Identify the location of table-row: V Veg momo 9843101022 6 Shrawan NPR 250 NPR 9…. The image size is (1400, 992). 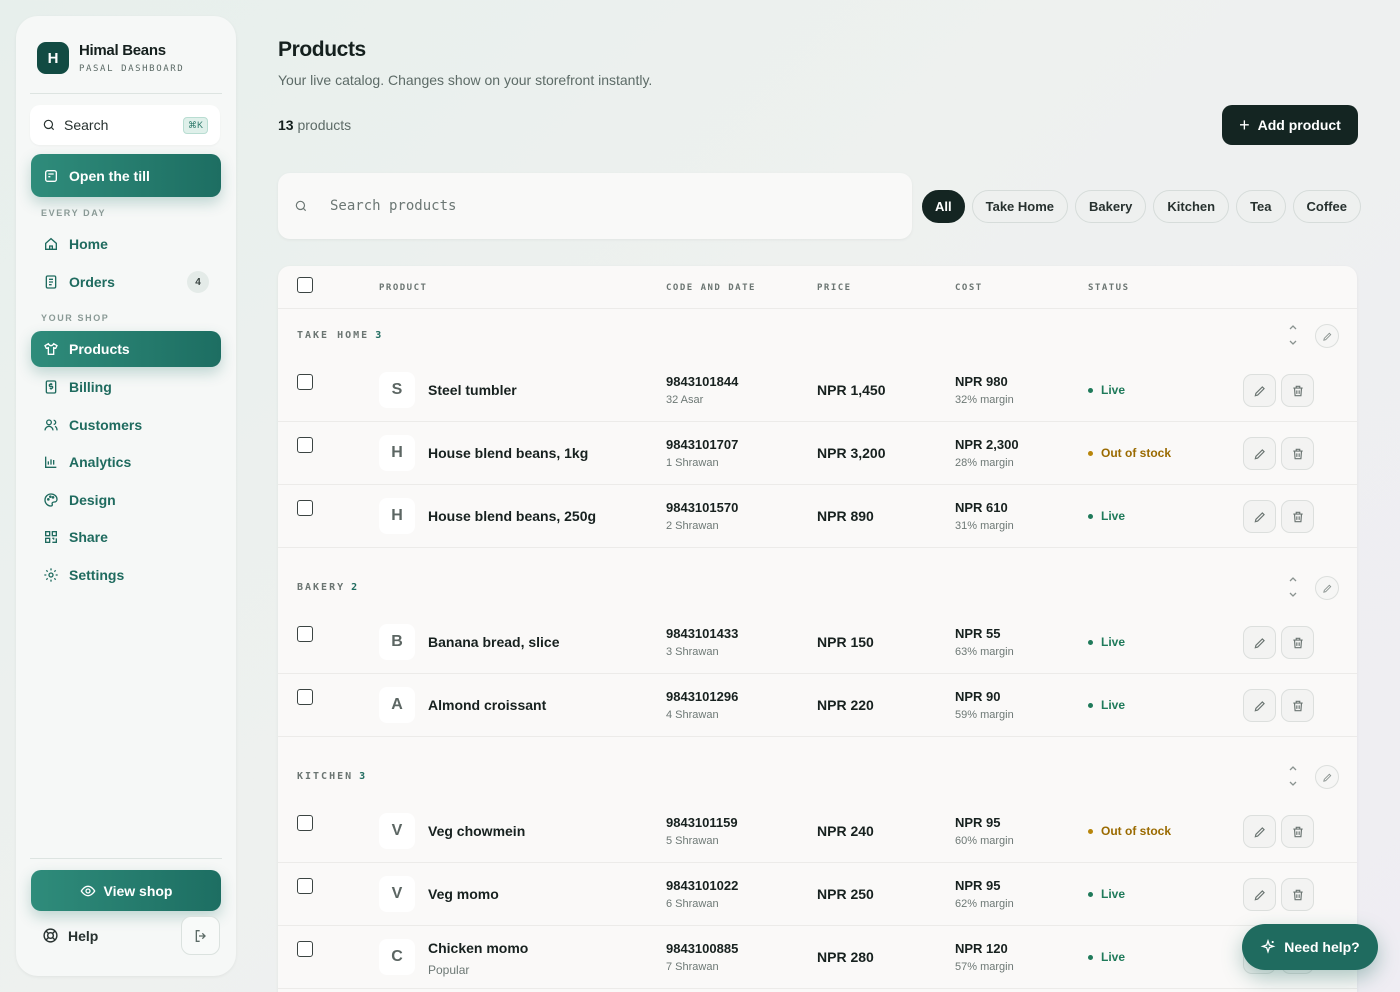
(817, 894).